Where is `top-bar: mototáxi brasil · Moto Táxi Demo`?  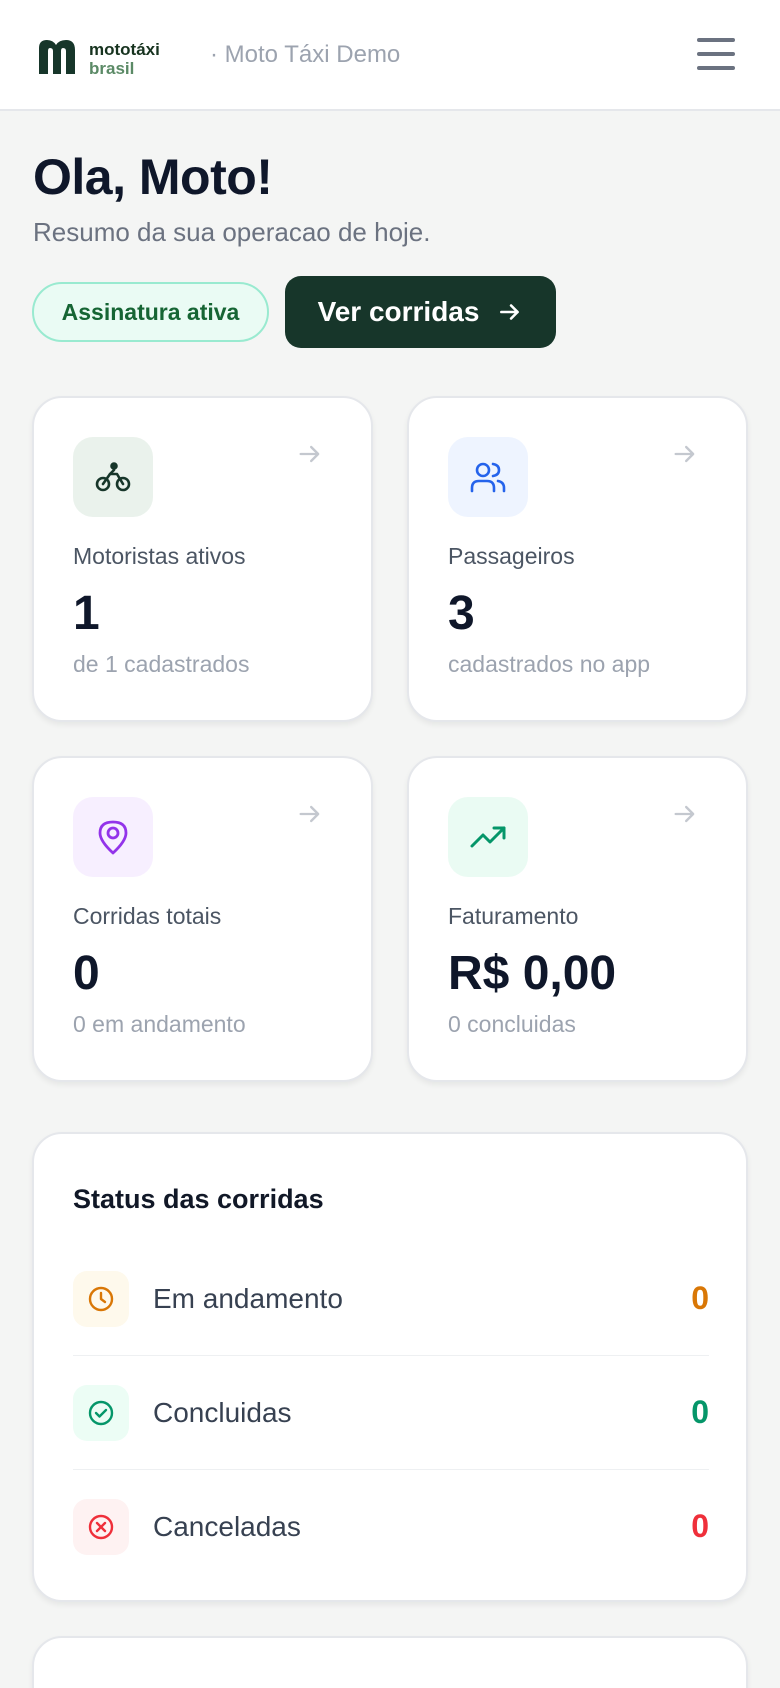
top-bar: mototáxi brasil · Moto Táxi Demo is located at coordinates (390, 55).